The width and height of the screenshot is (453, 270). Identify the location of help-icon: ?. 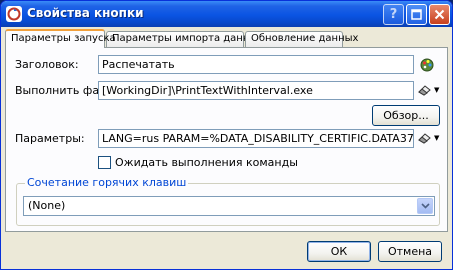
(393, 14).